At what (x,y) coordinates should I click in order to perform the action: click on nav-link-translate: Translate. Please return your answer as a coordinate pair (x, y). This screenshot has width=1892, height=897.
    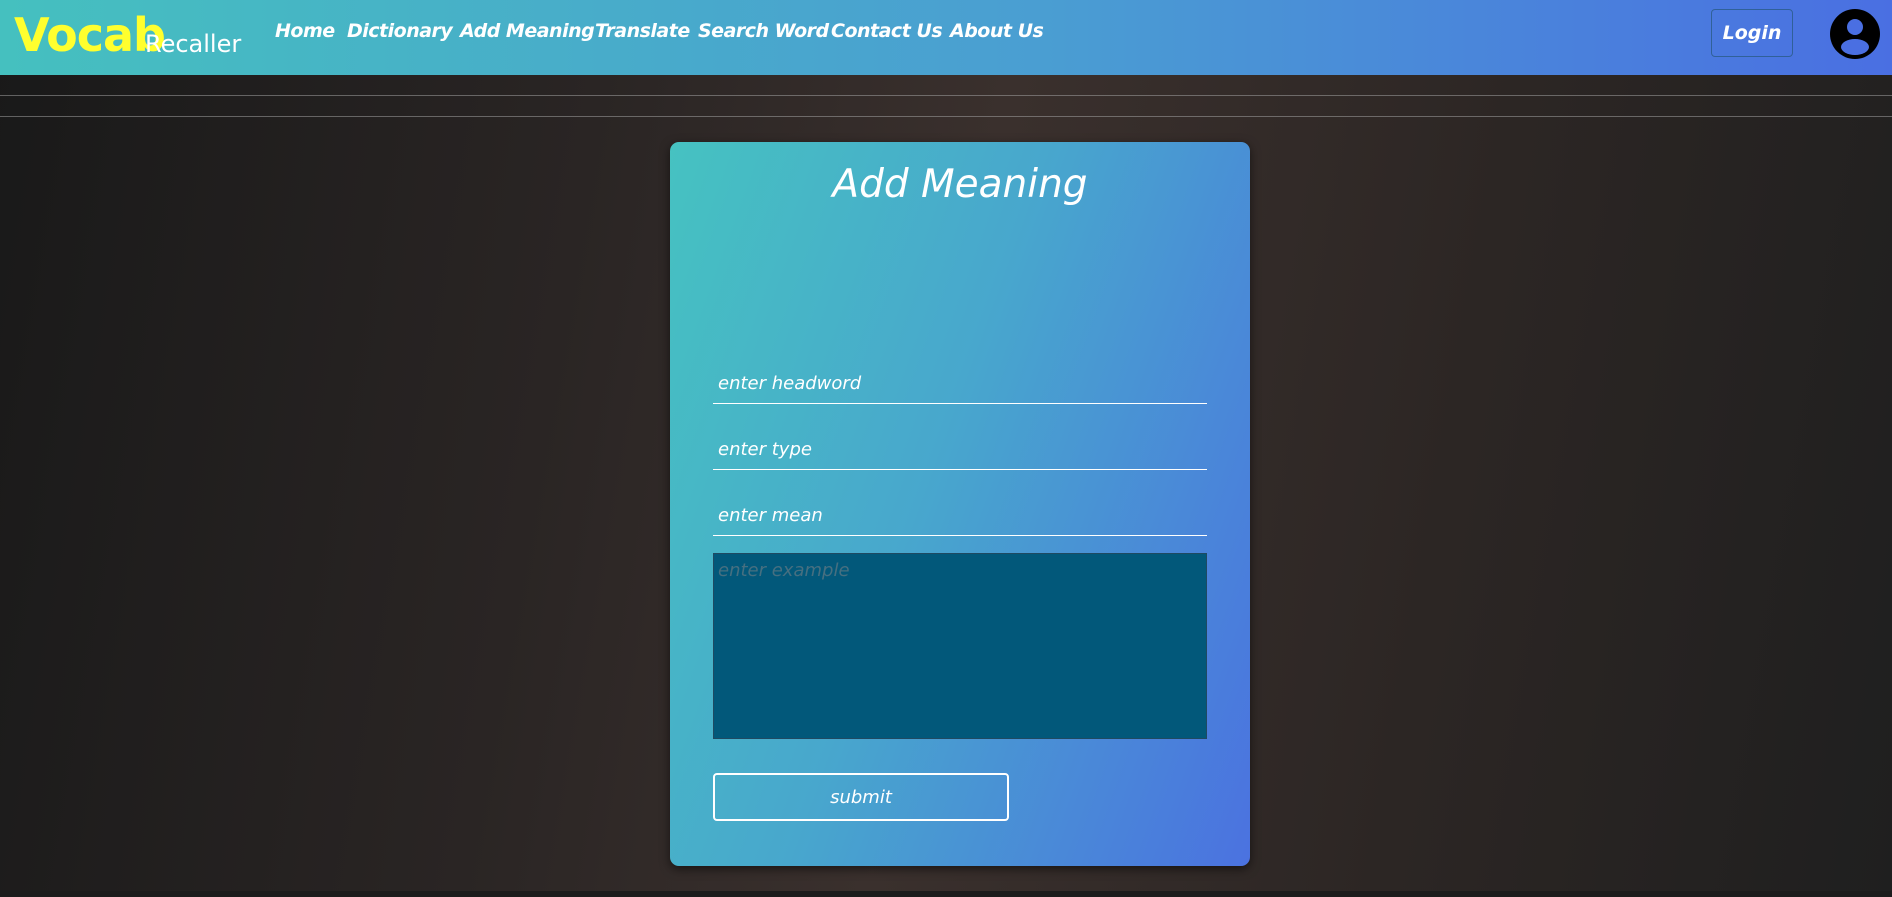
    Looking at the image, I should click on (642, 31).